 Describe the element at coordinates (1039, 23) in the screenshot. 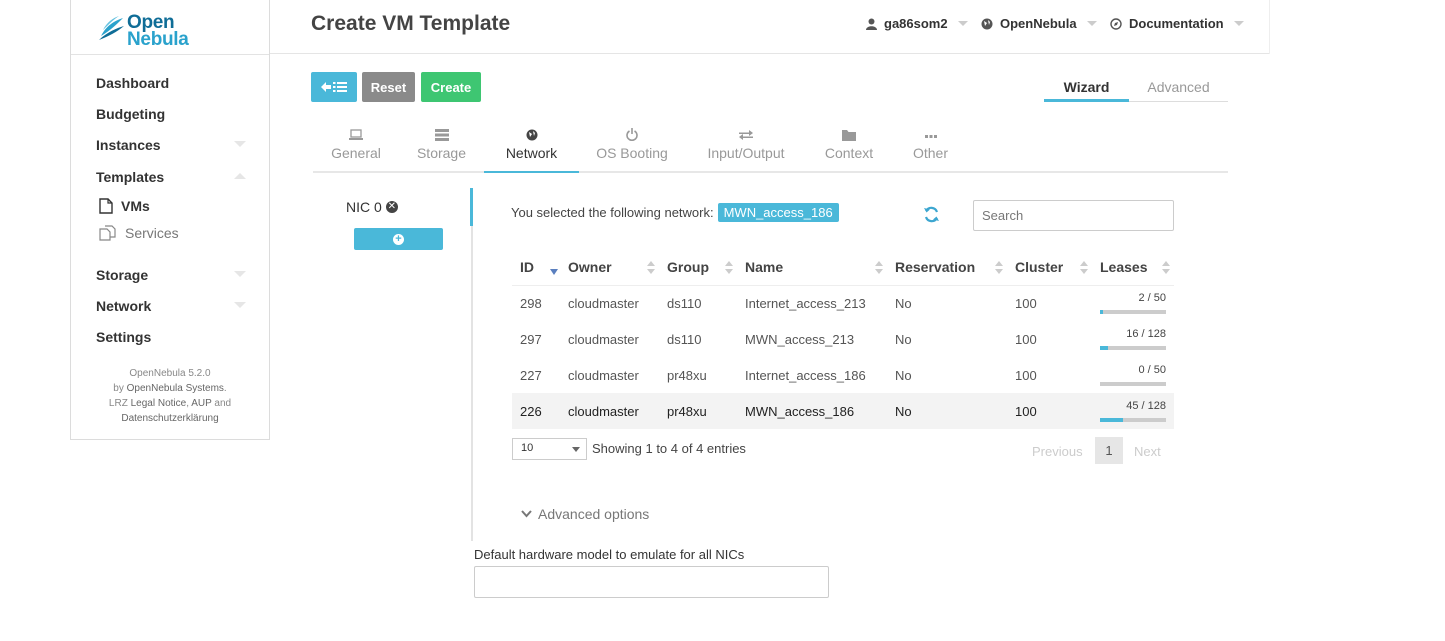

I see `zone-menu: OpenNebula` at that location.